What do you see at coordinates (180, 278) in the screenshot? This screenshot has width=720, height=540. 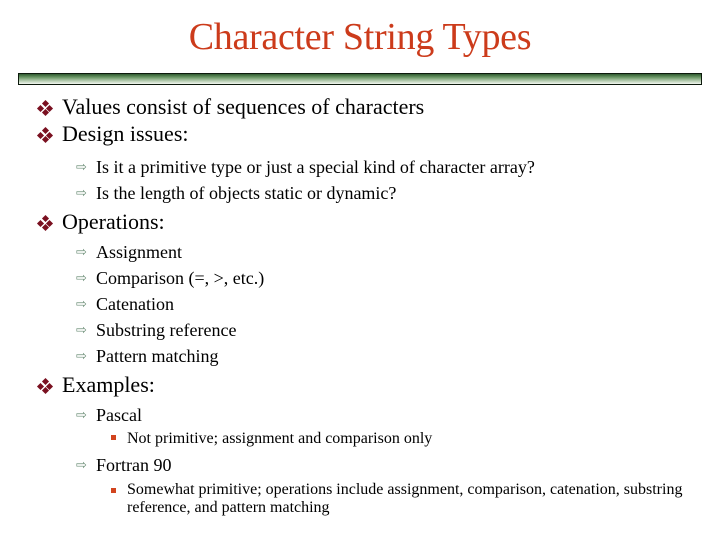 I see `sub-bullet-text: Comparison (=, >, etc.)` at bounding box center [180, 278].